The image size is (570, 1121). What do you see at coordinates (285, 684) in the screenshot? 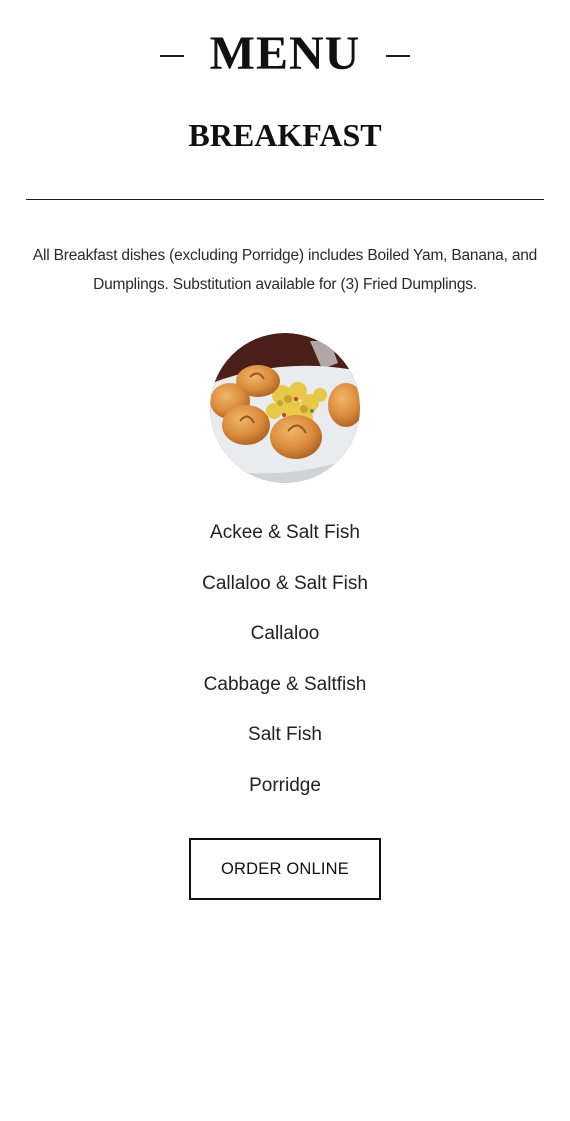
I see `list-item: Cabbage & Saltfish` at bounding box center [285, 684].